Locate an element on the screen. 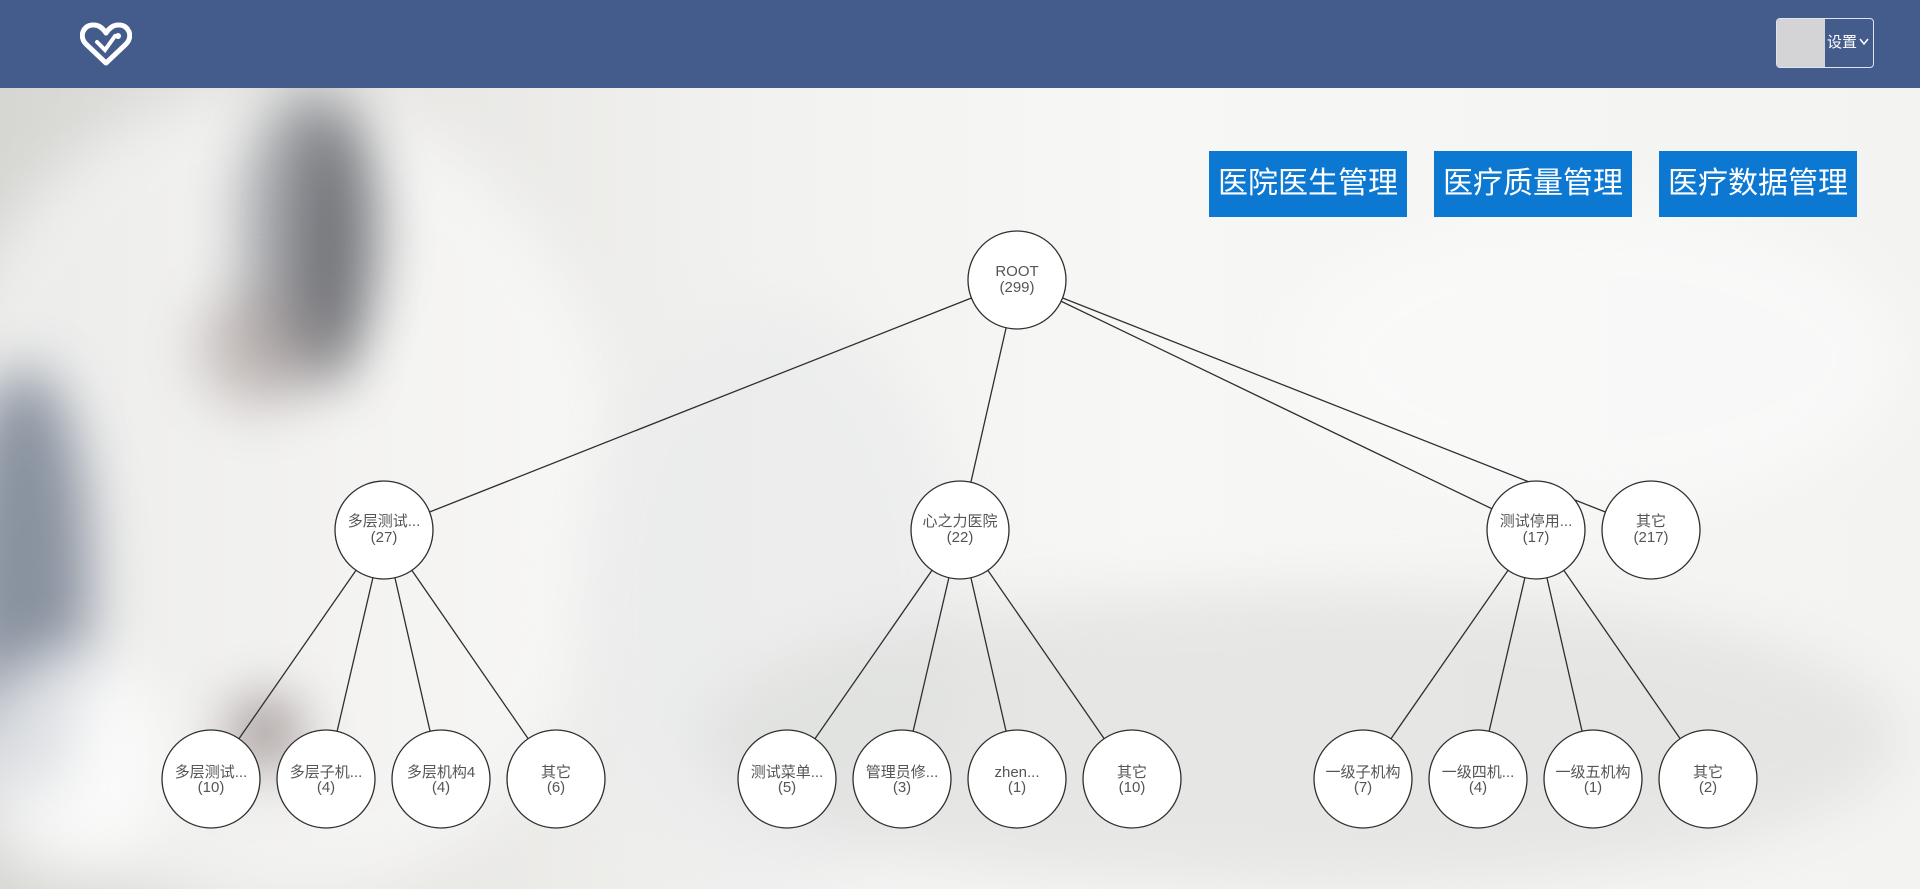 The image size is (1920, 889). settings-dropdown: 设置 is located at coordinates (1825, 43).